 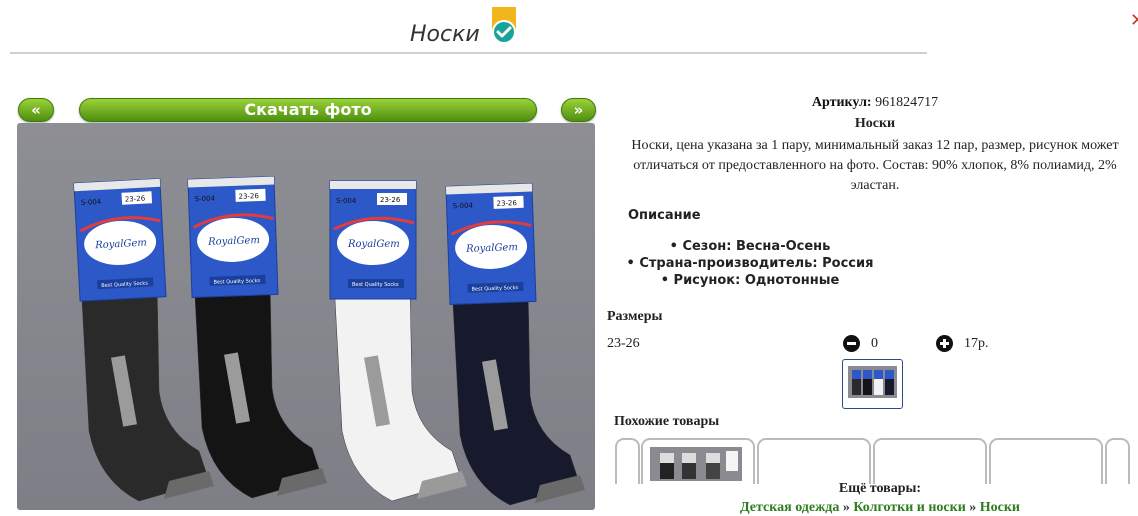 What do you see at coordinates (851, 343) in the screenshot?
I see `minus-circle-icon` at bounding box center [851, 343].